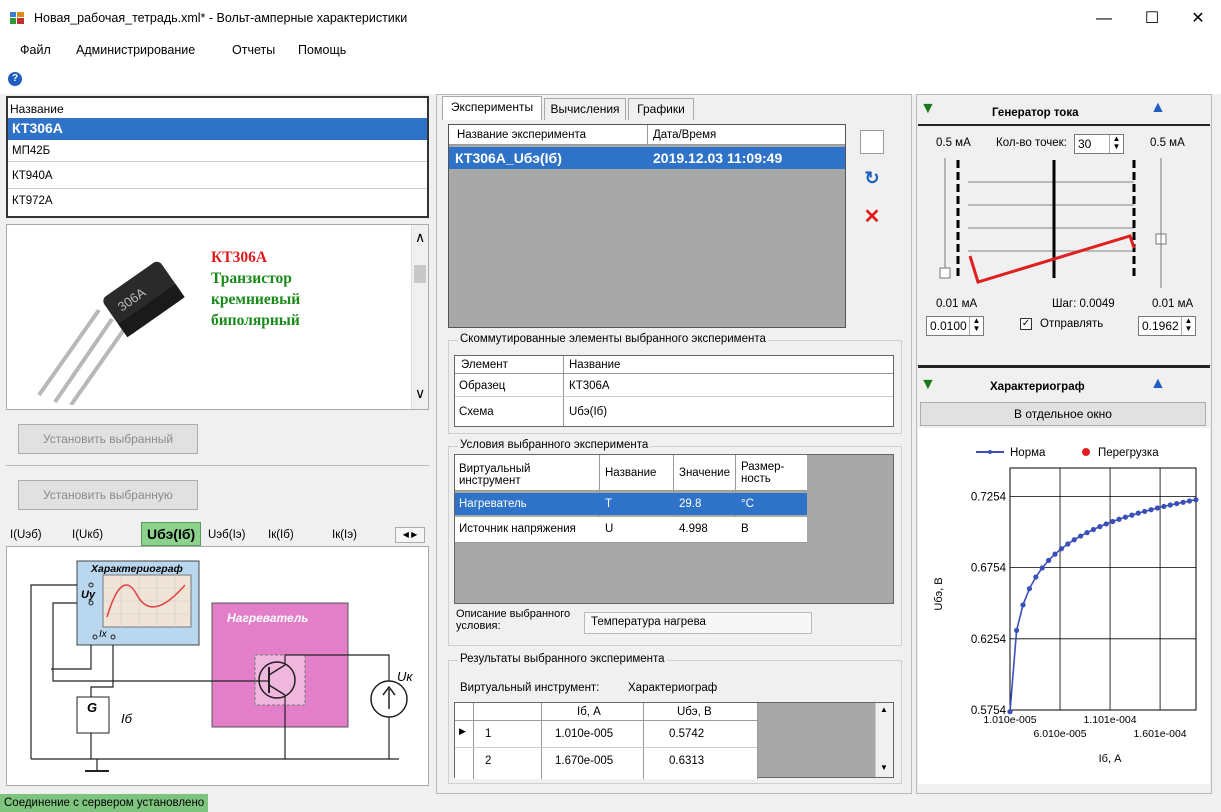 The height and width of the screenshot is (812, 1221). What do you see at coordinates (217, 129) in the screenshot?
I see `device-item-kt306a: КТ306А` at bounding box center [217, 129].